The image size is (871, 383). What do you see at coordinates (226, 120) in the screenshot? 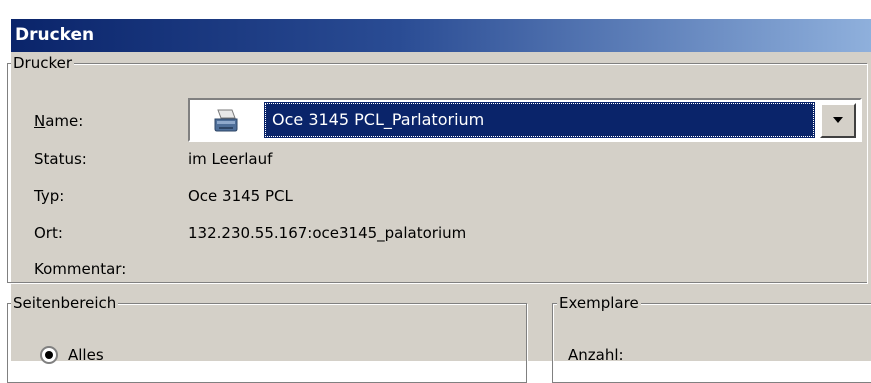
I see `printer-icon` at bounding box center [226, 120].